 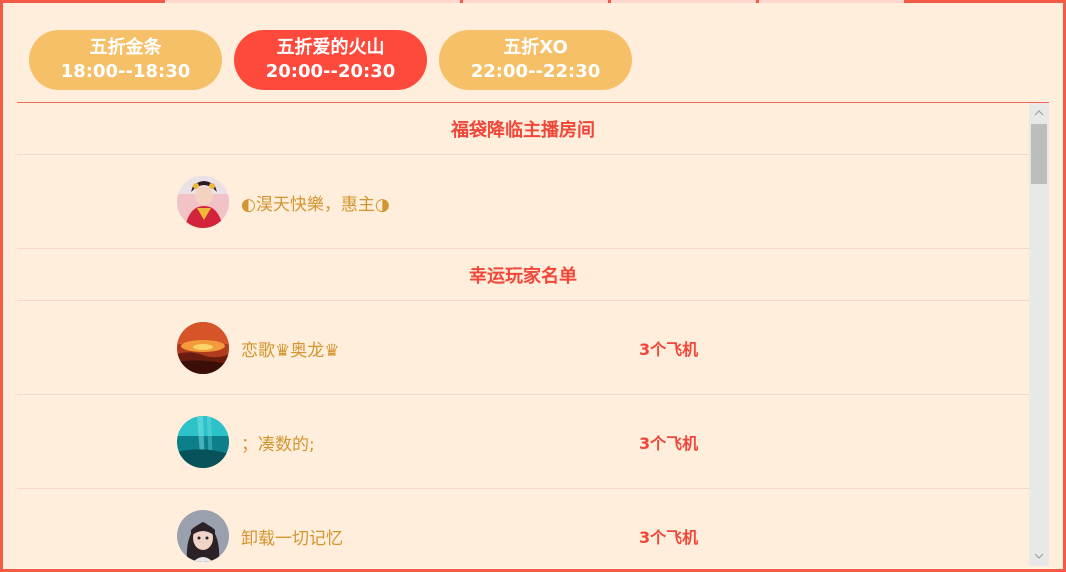 I want to click on winner-name: ；凑数的;, so click(x=278, y=444).